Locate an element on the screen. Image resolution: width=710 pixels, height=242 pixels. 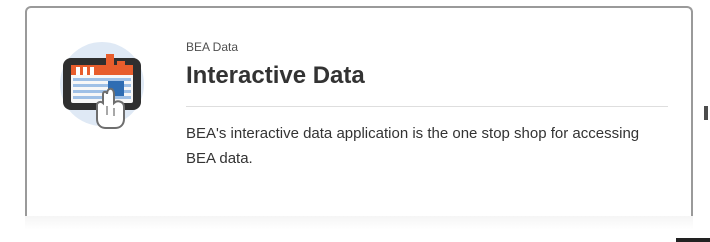
card-eyebrow: BEA Data is located at coordinates (212, 47).